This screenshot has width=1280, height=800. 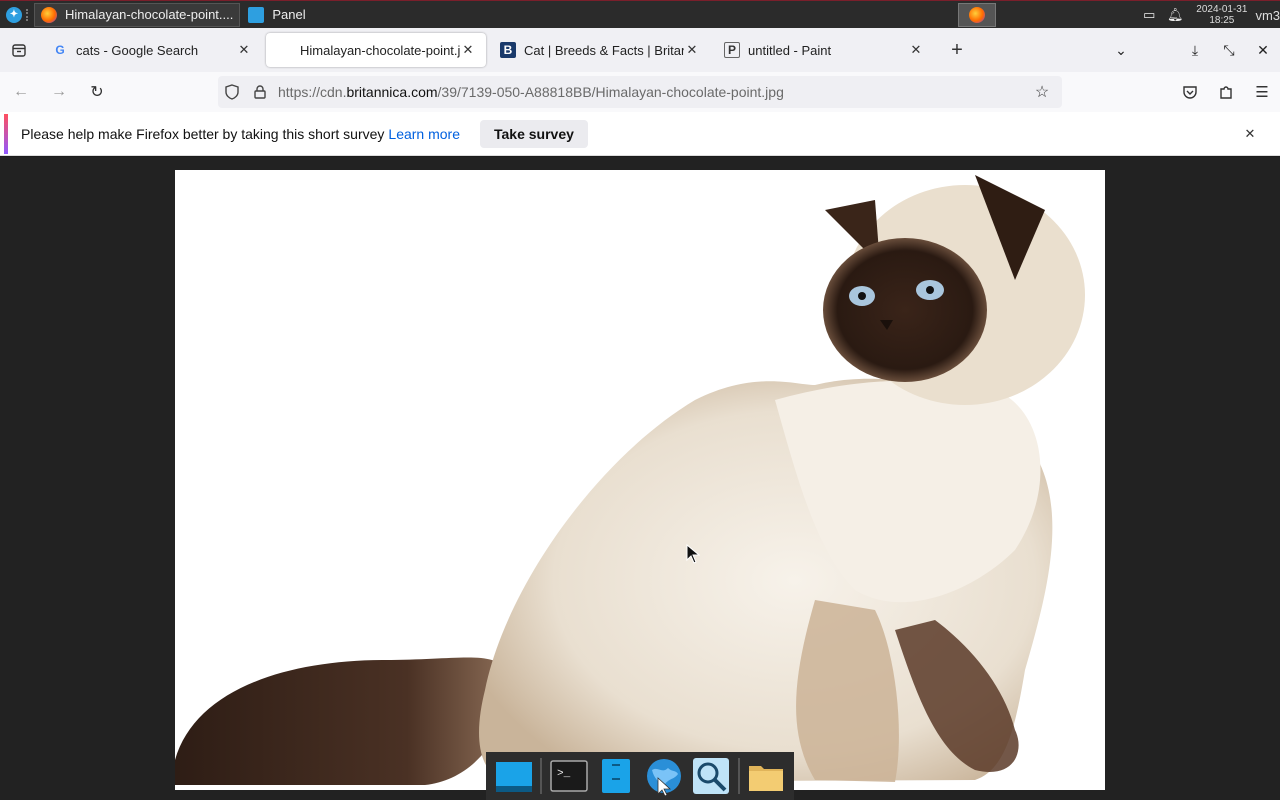 What do you see at coordinates (6, 133) in the screenshot?
I see `notification-accent-bar` at bounding box center [6, 133].